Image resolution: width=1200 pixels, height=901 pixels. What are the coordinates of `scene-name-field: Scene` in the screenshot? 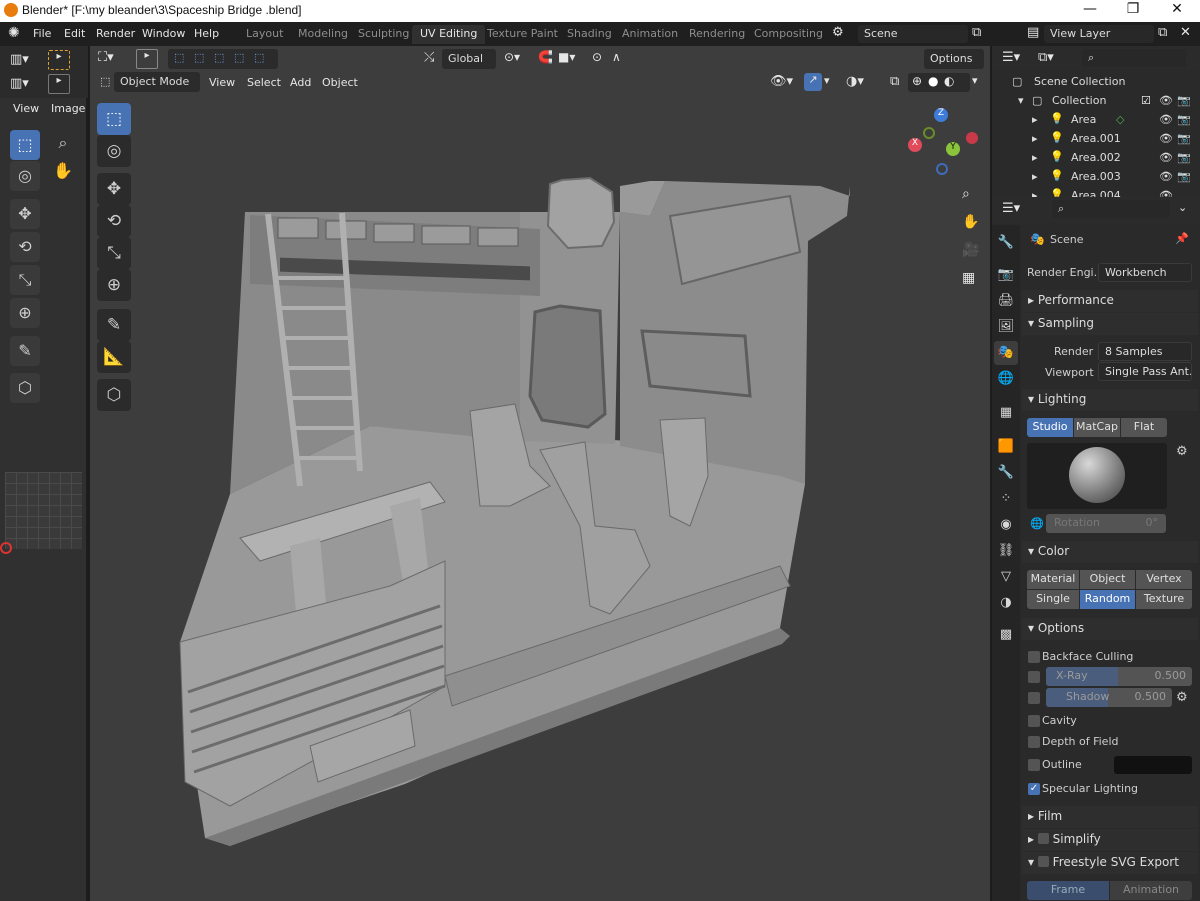 It's located at (913, 34).